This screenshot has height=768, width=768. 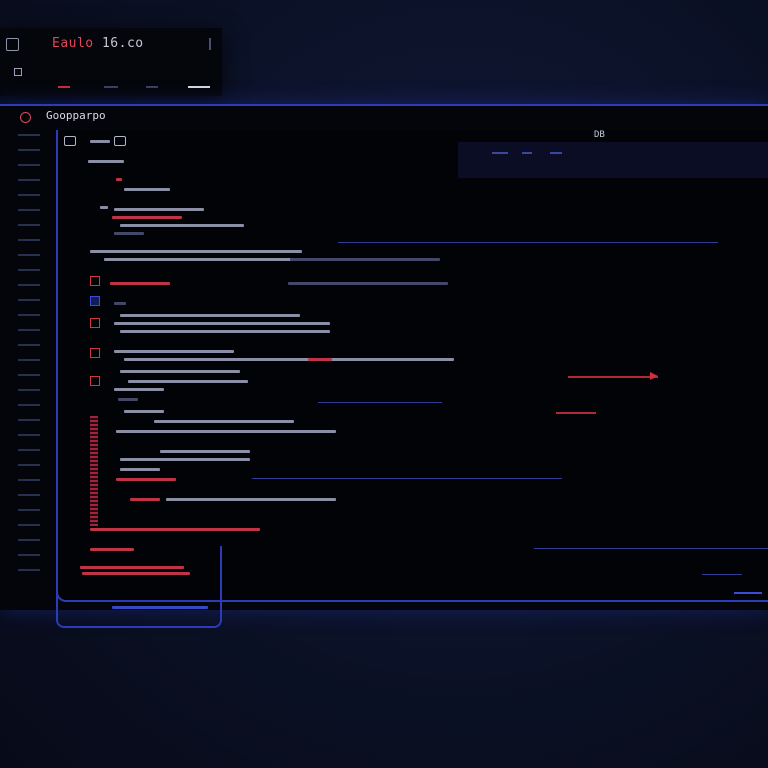 What do you see at coordinates (94, 471) in the screenshot?
I see `diff-marker` at bounding box center [94, 471].